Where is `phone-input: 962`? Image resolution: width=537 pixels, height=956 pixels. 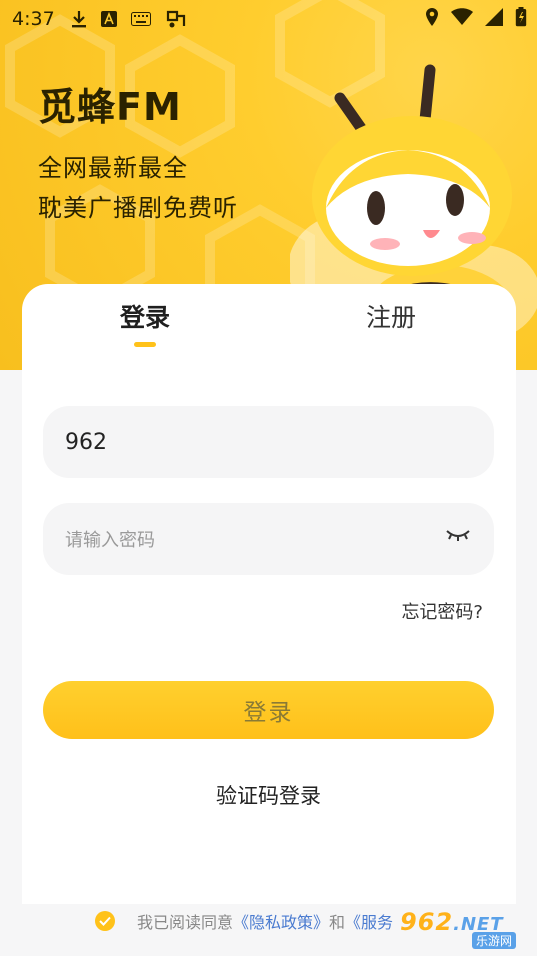
phone-input: 962 is located at coordinates (268, 442).